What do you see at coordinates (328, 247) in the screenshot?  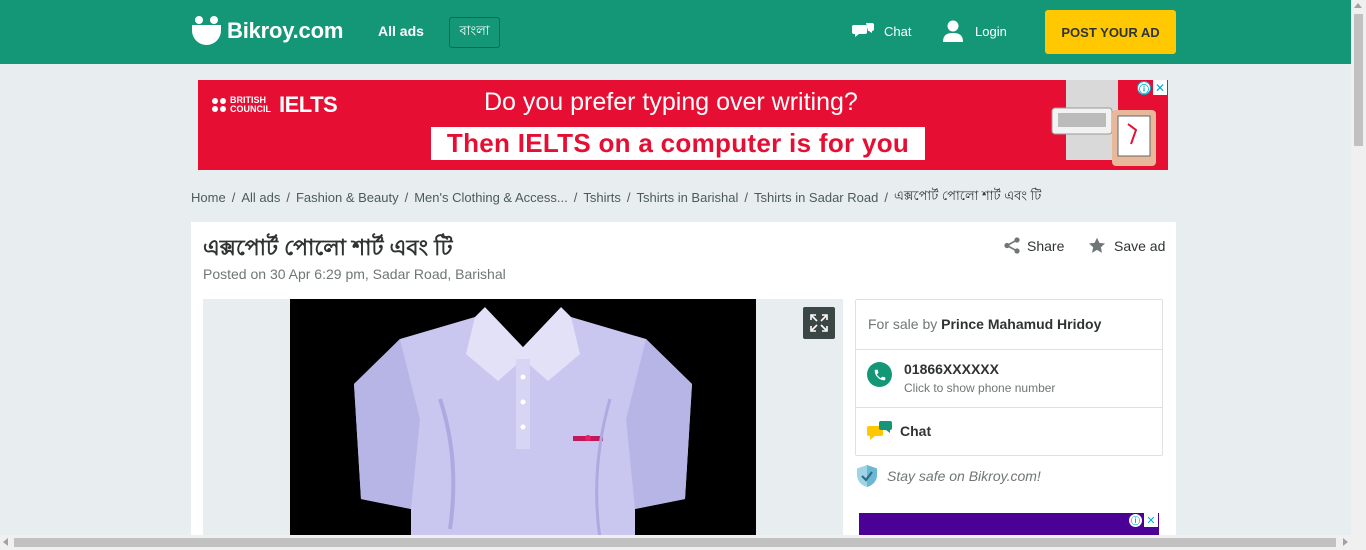 I see `ad-title: এক্সপোর্ট পোলো শার্ট এবং টি` at bounding box center [328, 247].